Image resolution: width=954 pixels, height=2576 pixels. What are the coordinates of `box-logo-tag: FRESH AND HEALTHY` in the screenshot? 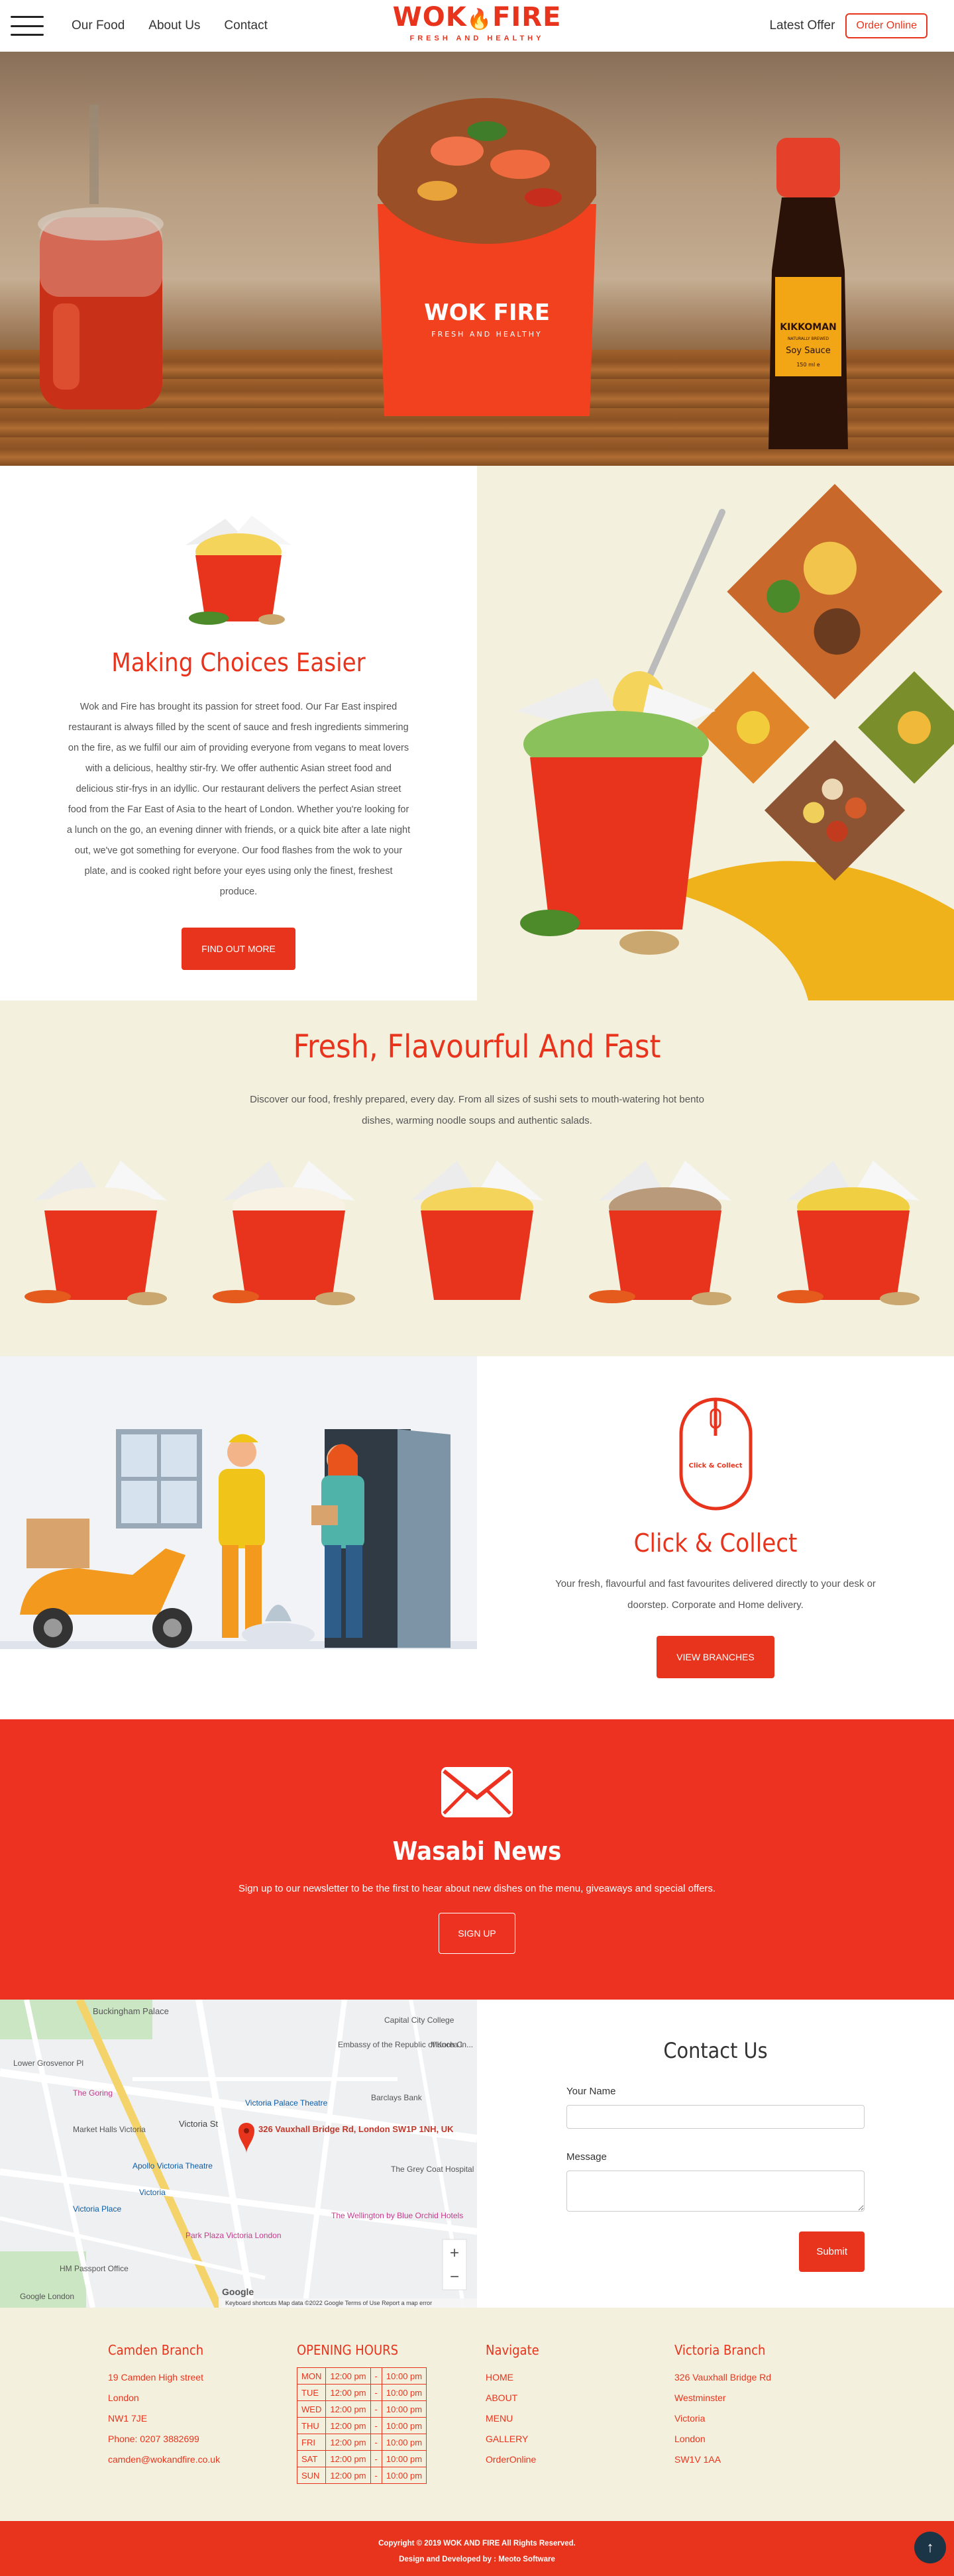 It's located at (486, 334).